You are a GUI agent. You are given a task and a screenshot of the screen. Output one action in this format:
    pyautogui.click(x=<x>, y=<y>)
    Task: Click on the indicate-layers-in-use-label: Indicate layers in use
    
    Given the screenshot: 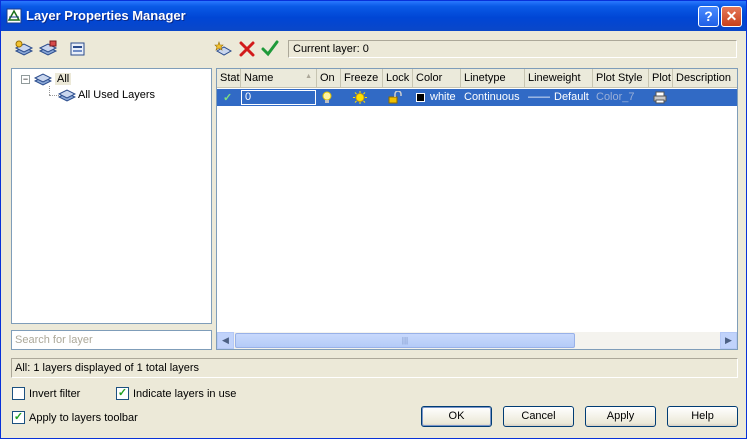 What is the action you would take?
    pyautogui.click(x=185, y=393)
    